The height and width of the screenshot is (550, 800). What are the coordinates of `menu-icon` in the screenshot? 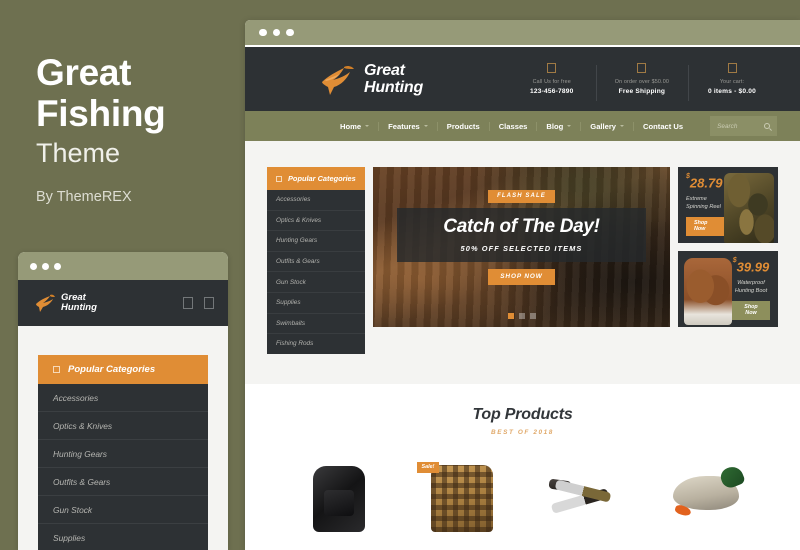 It's located at (209, 303).